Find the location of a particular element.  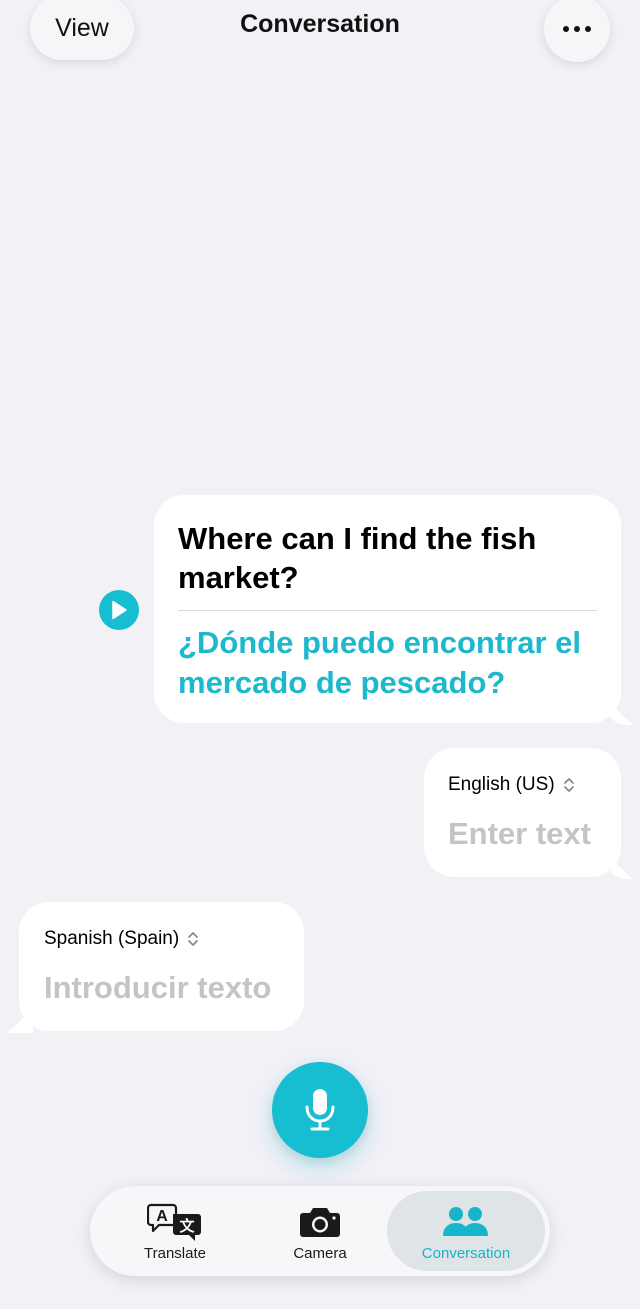

play-translation-button is located at coordinates (119, 610).